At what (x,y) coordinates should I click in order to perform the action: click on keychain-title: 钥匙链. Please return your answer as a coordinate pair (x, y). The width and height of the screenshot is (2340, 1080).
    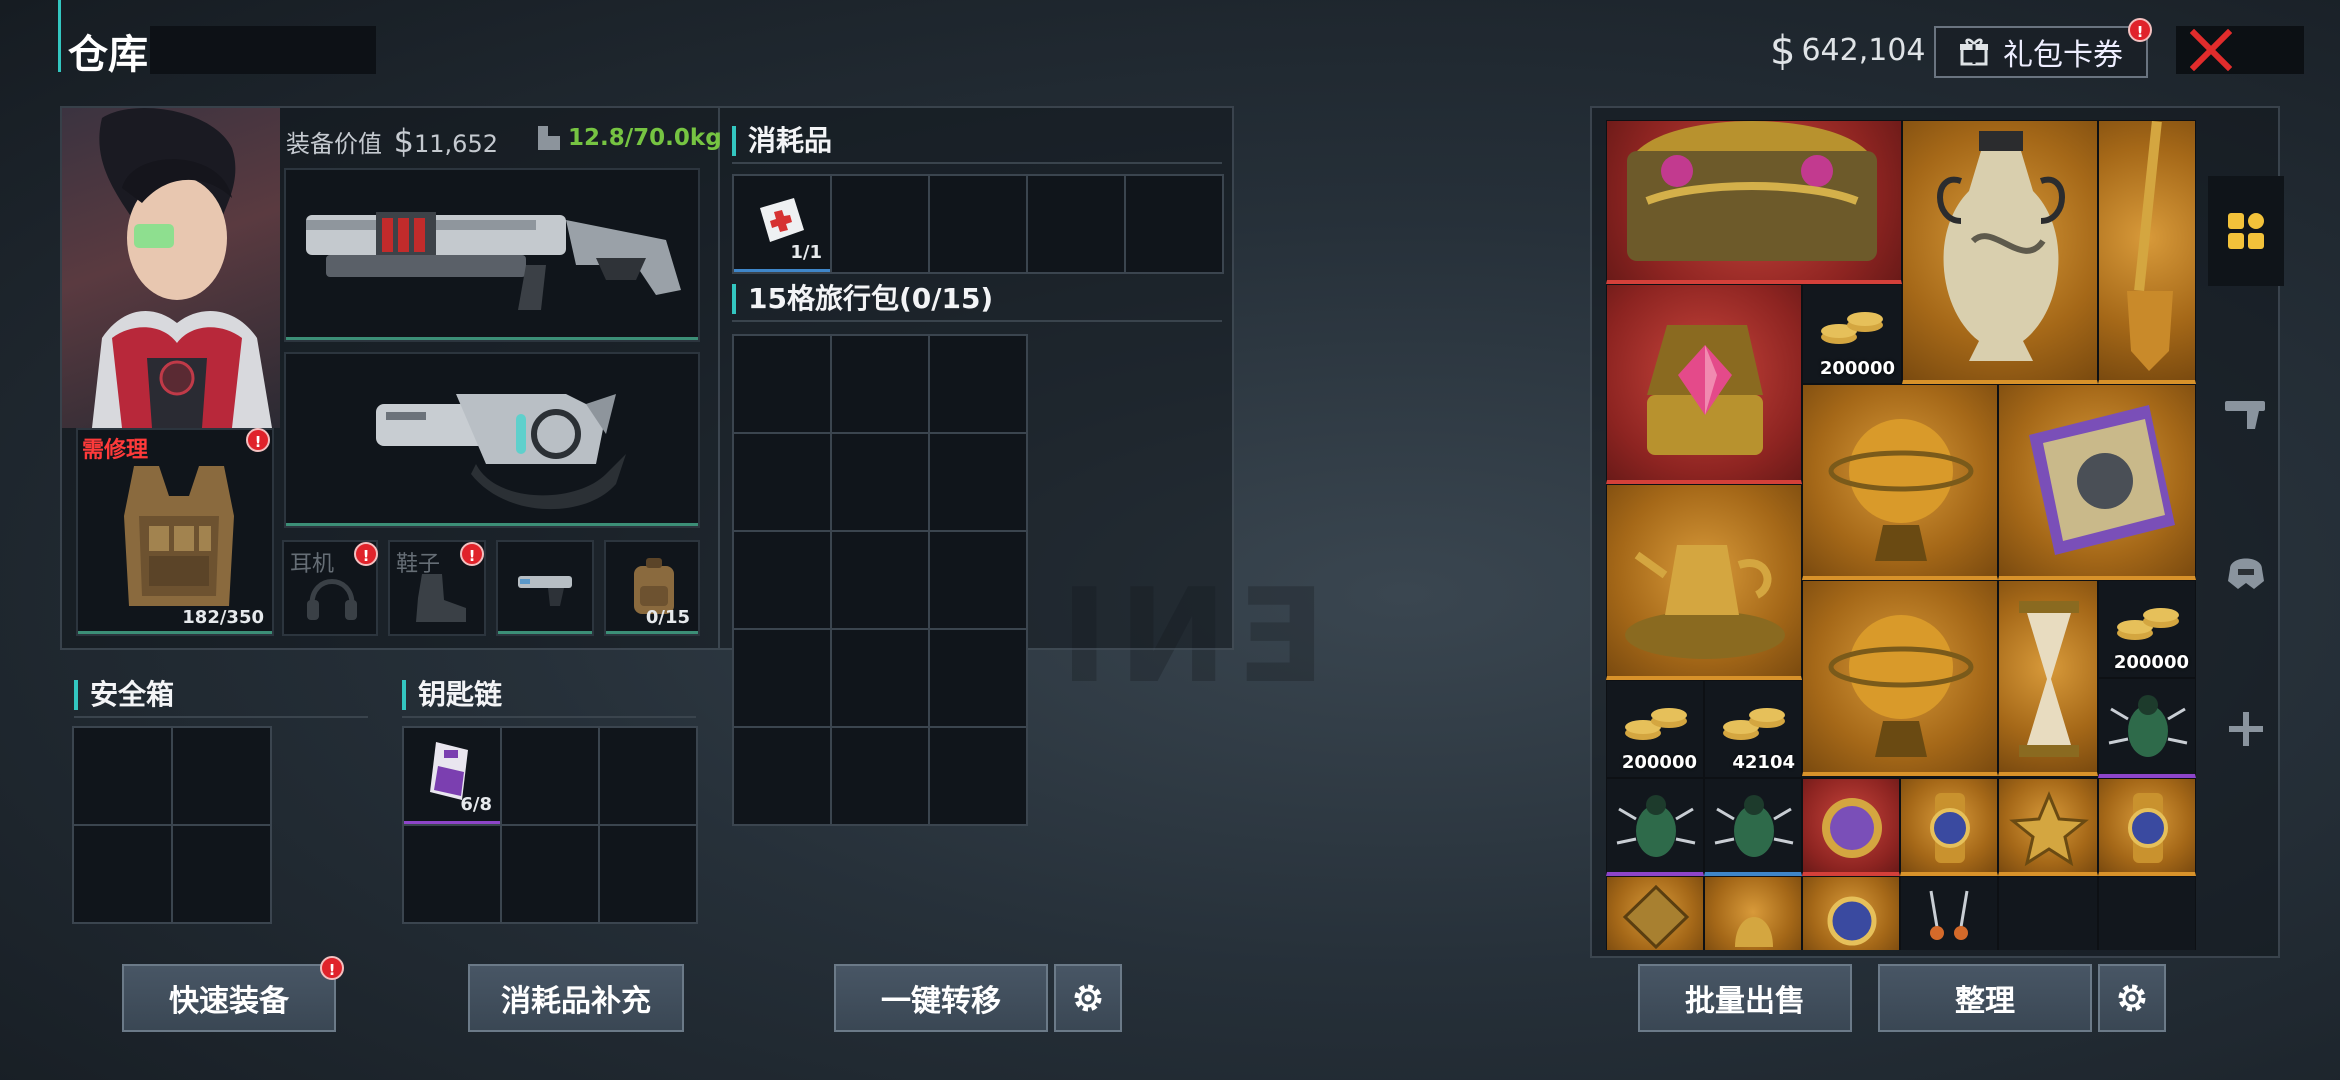
    Looking at the image, I should click on (452, 695).